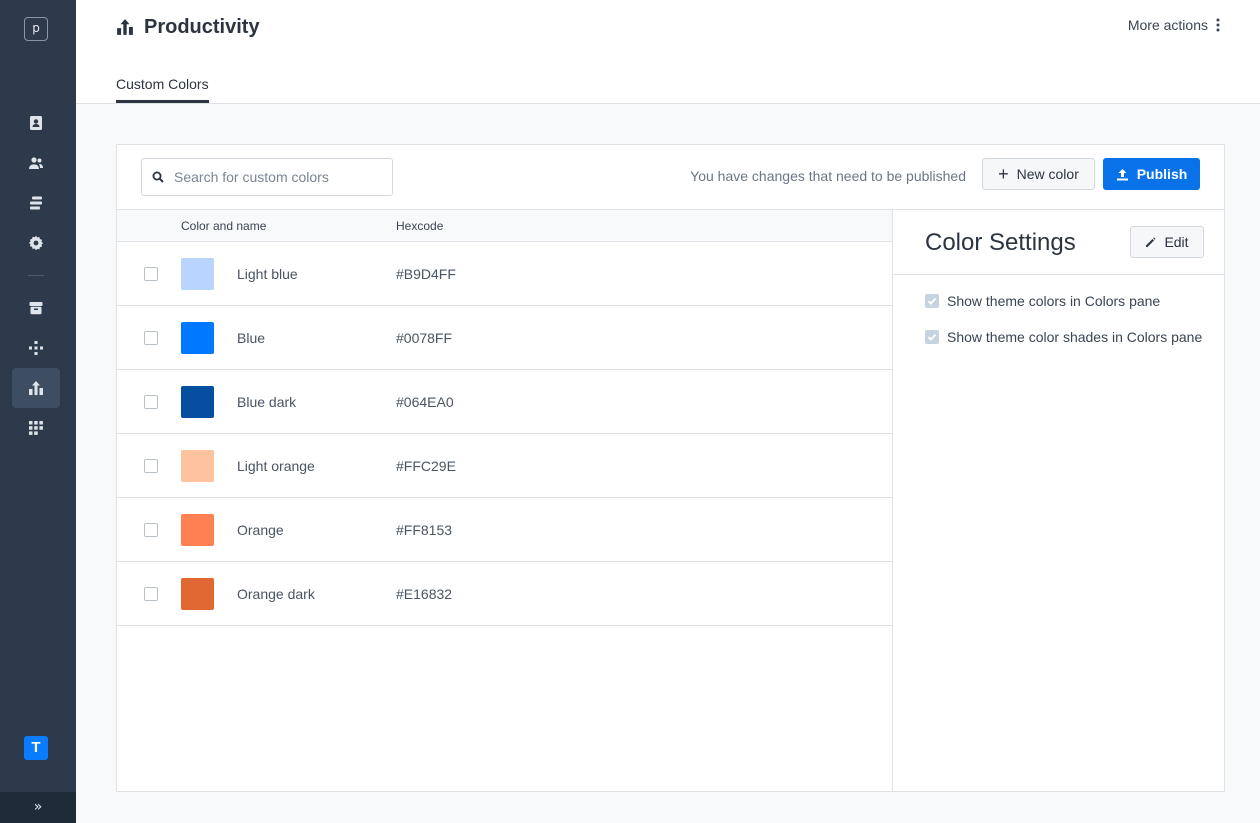 The height and width of the screenshot is (823, 1260). What do you see at coordinates (424, 338) in the screenshot?
I see `color-hexcode: #0078FF` at bounding box center [424, 338].